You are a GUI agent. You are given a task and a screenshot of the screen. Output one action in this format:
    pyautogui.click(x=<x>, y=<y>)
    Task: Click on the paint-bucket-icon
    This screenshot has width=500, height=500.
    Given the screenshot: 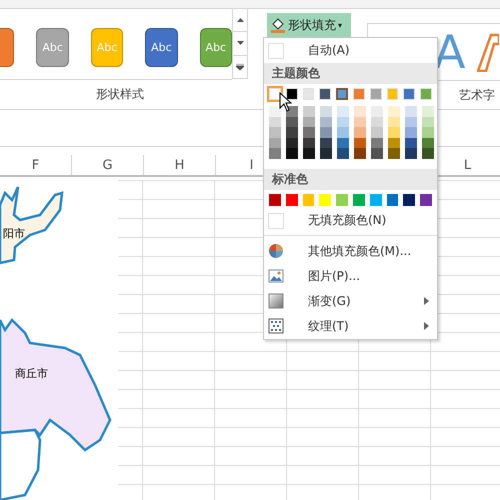 What is the action you would take?
    pyautogui.click(x=278, y=25)
    